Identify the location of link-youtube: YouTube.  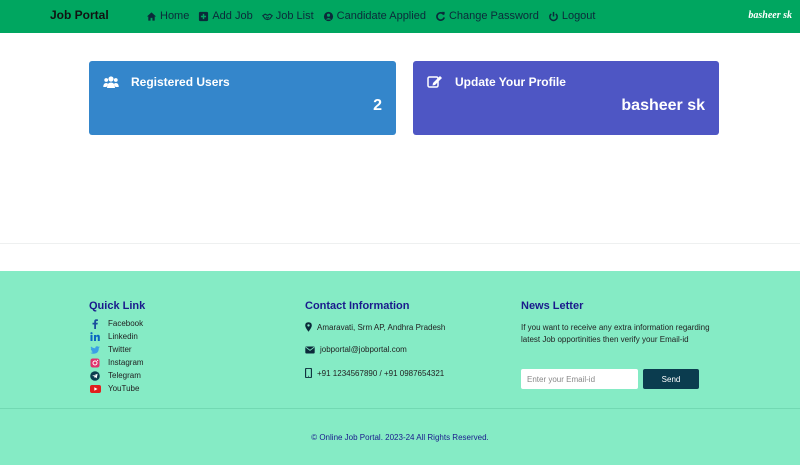
(116, 388).